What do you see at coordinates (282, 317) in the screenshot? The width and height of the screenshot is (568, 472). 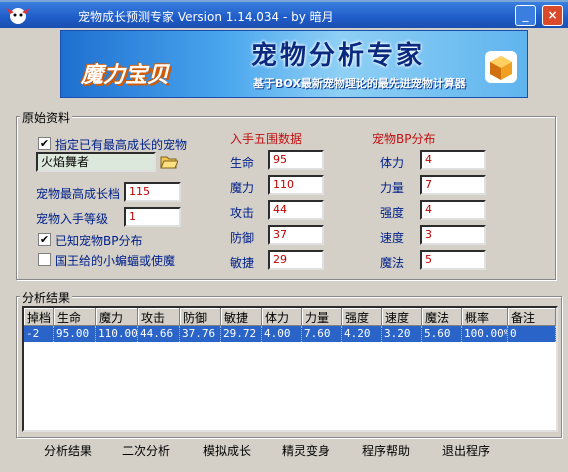 I see `col-header: 体力` at bounding box center [282, 317].